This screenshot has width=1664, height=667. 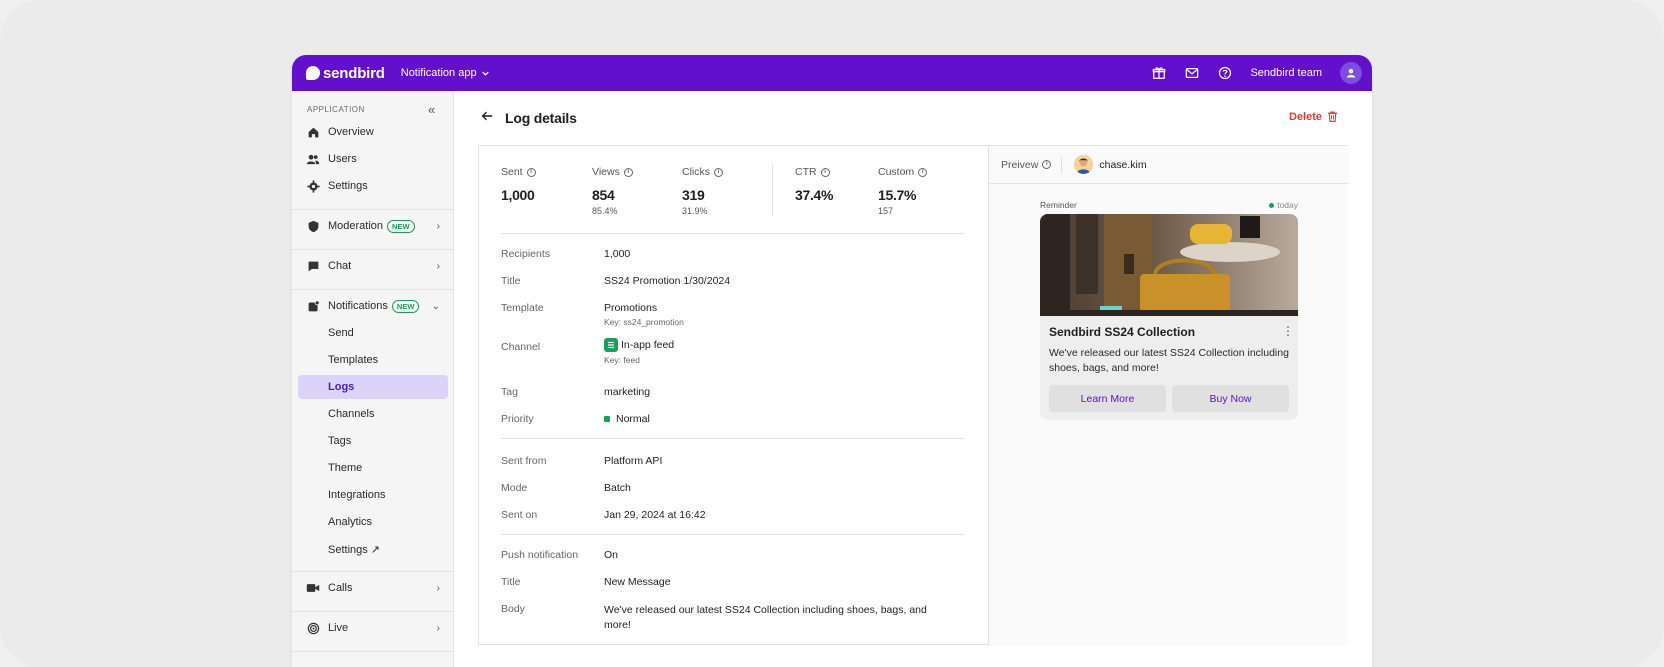 I want to click on template-name: Promotions, so click(x=644, y=308).